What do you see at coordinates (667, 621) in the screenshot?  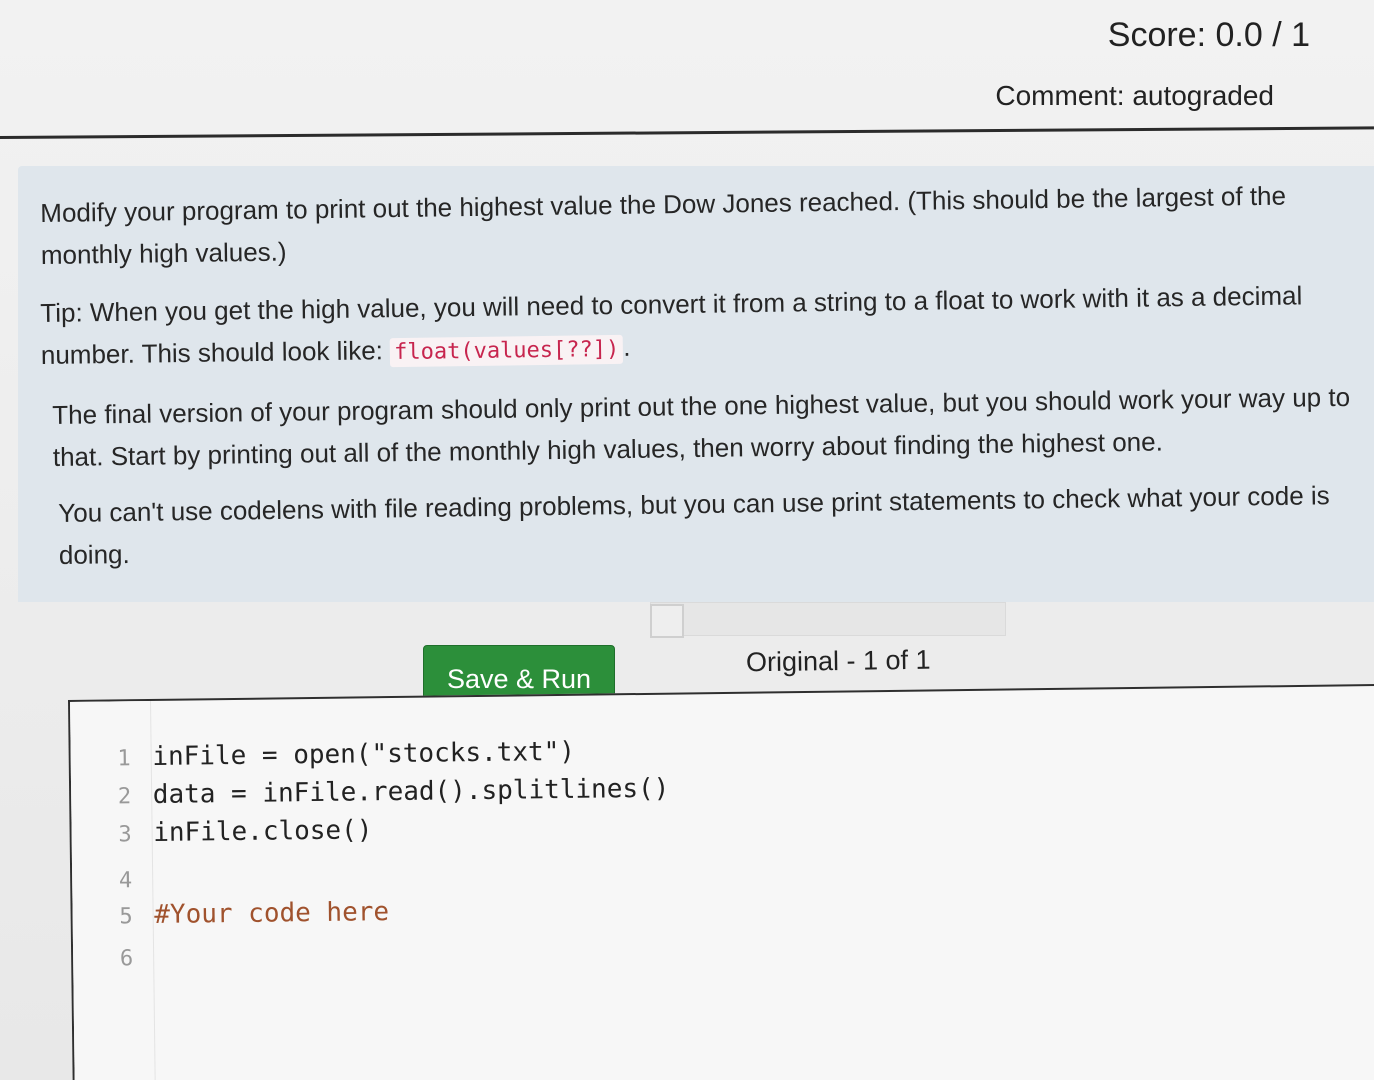 I see `history-slider-handle` at bounding box center [667, 621].